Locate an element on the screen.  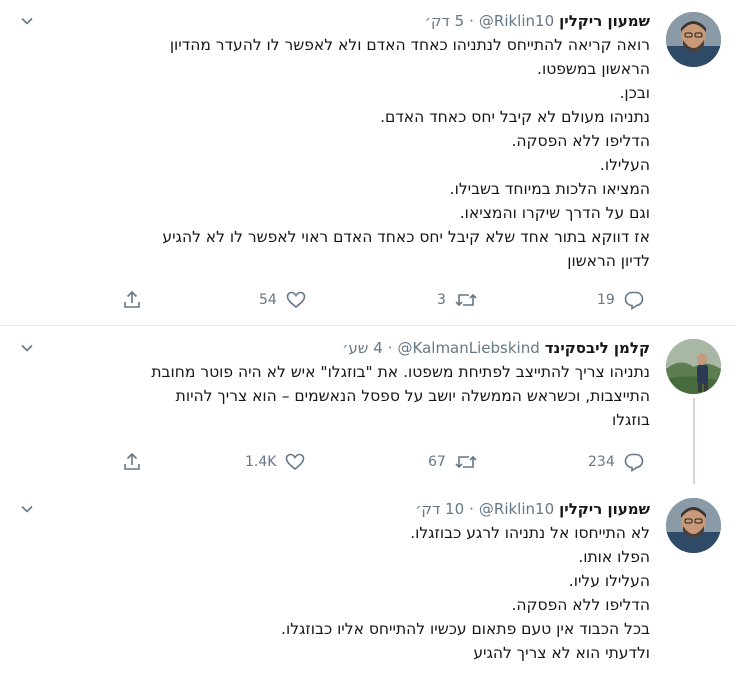
tweet-line: וגם על הדרך שיקרו והמציאו. is located at coordinates (554, 213).